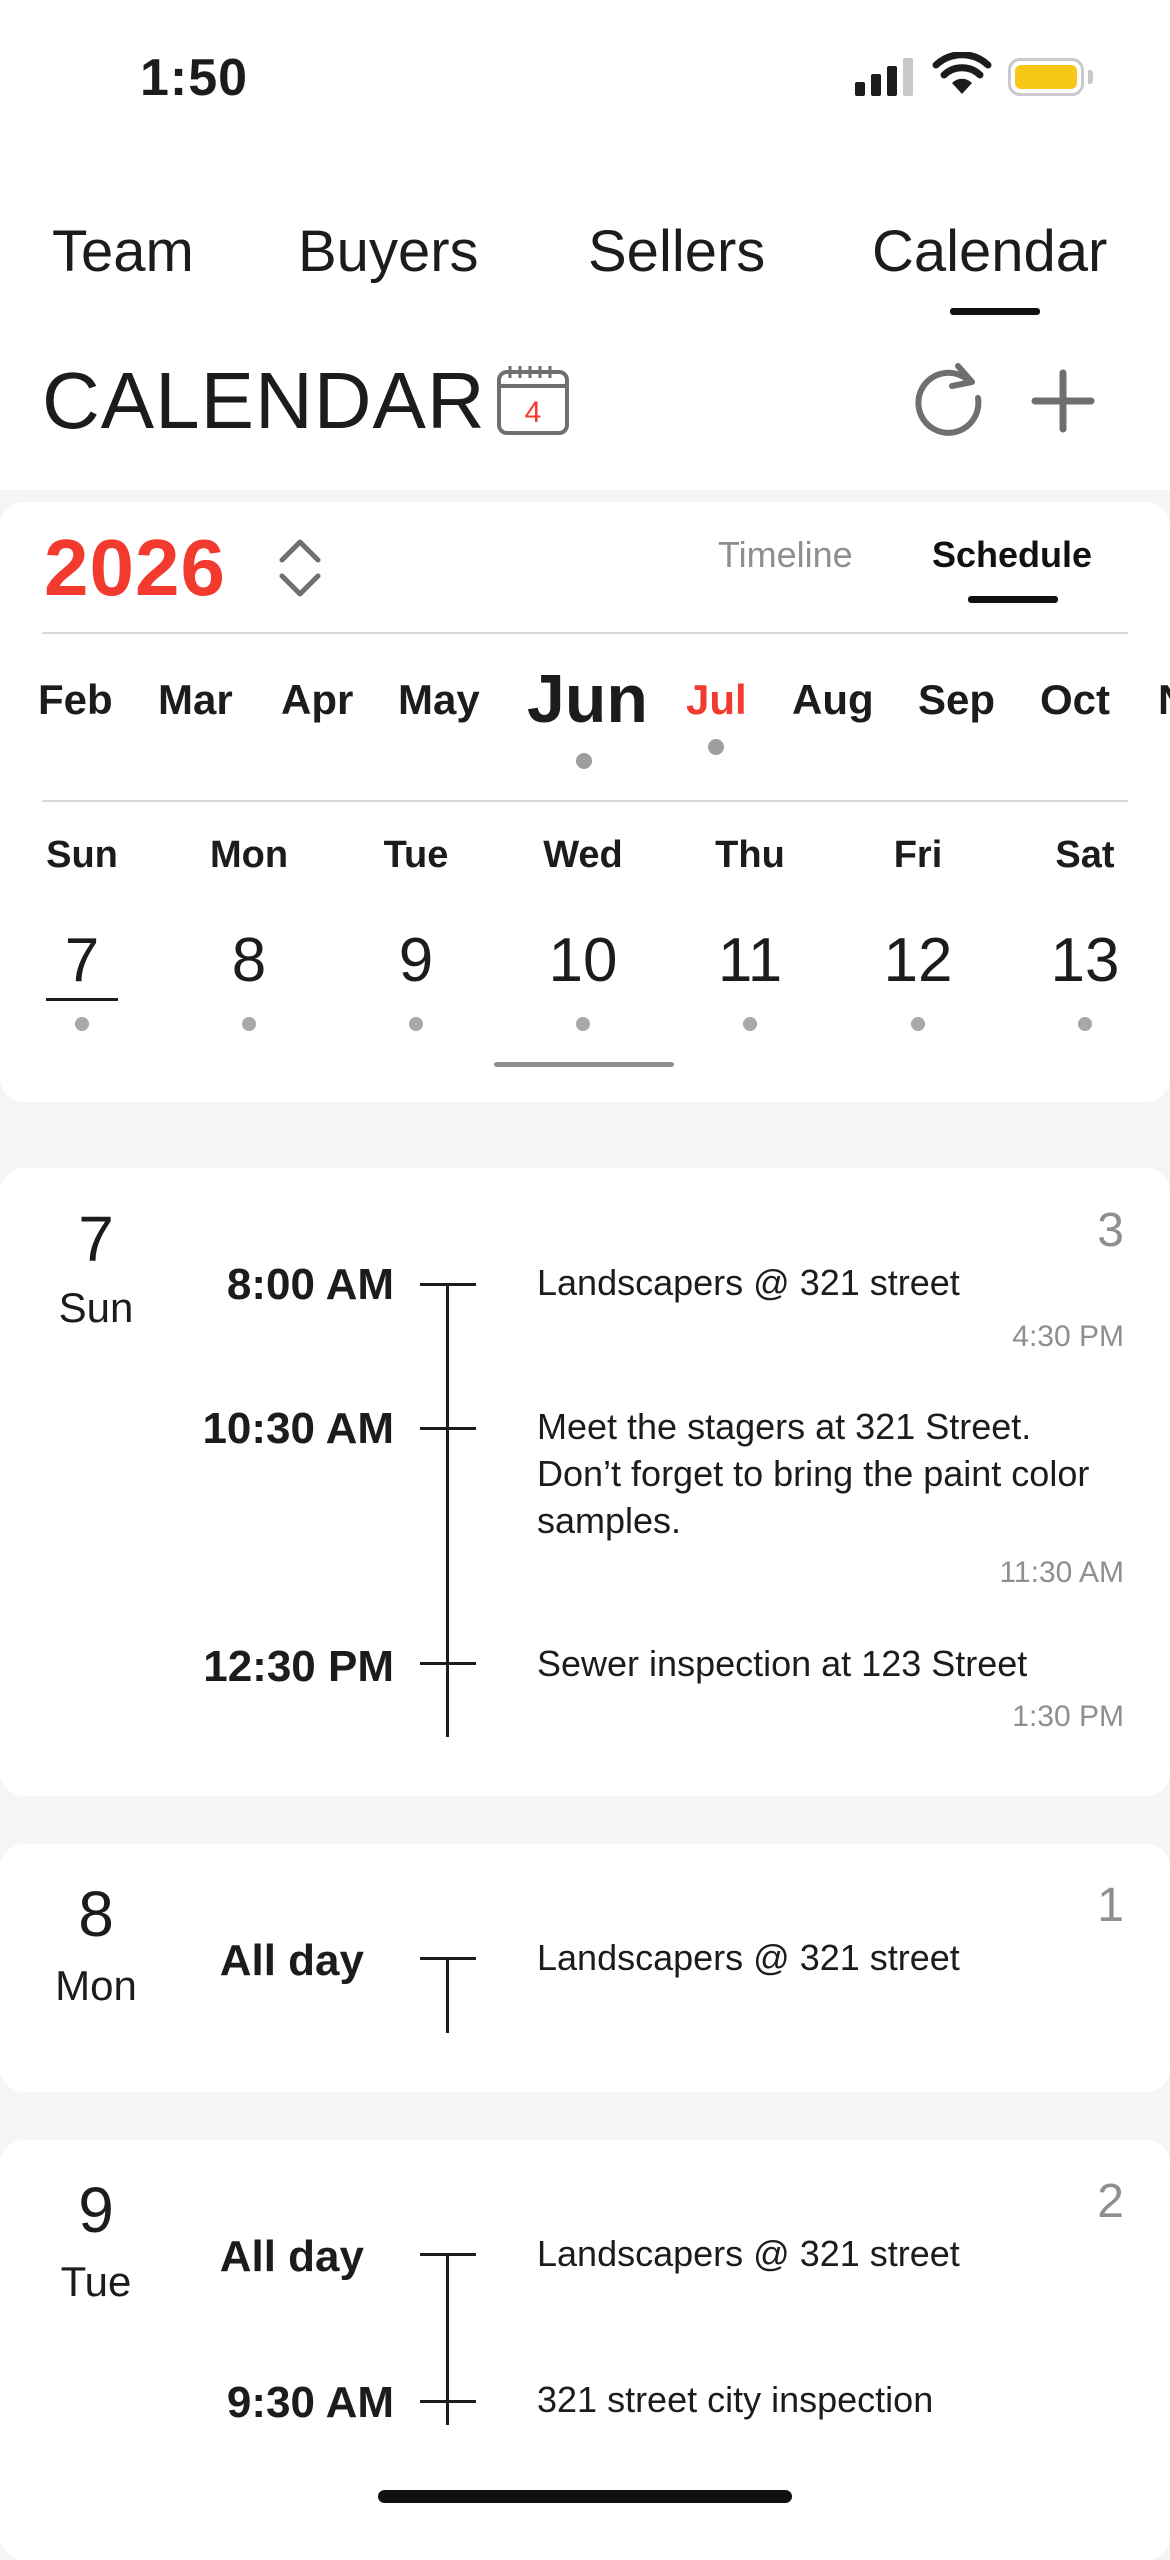 This screenshot has height=2560, width=1170. What do you see at coordinates (716, 700) in the screenshot?
I see `month-jul: Jul` at bounding box center [716, 700].